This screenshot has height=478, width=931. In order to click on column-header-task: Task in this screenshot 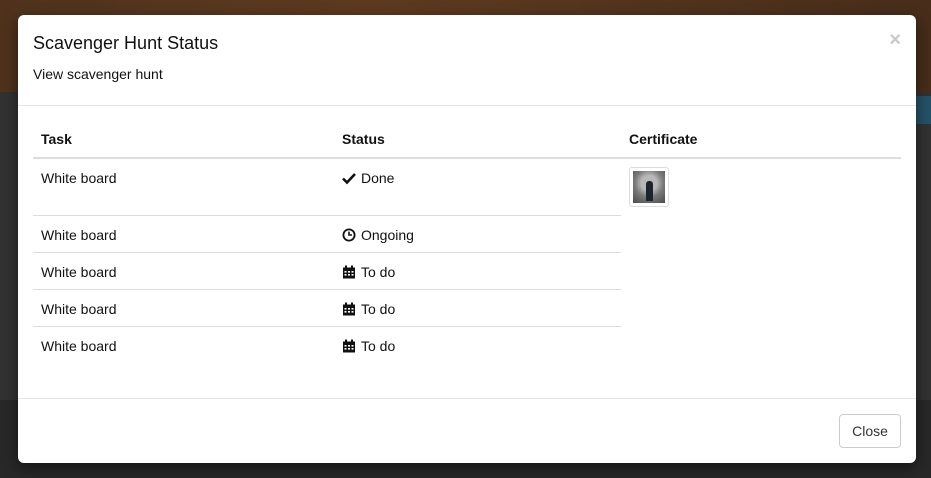, I will do `click(183, 139)`.